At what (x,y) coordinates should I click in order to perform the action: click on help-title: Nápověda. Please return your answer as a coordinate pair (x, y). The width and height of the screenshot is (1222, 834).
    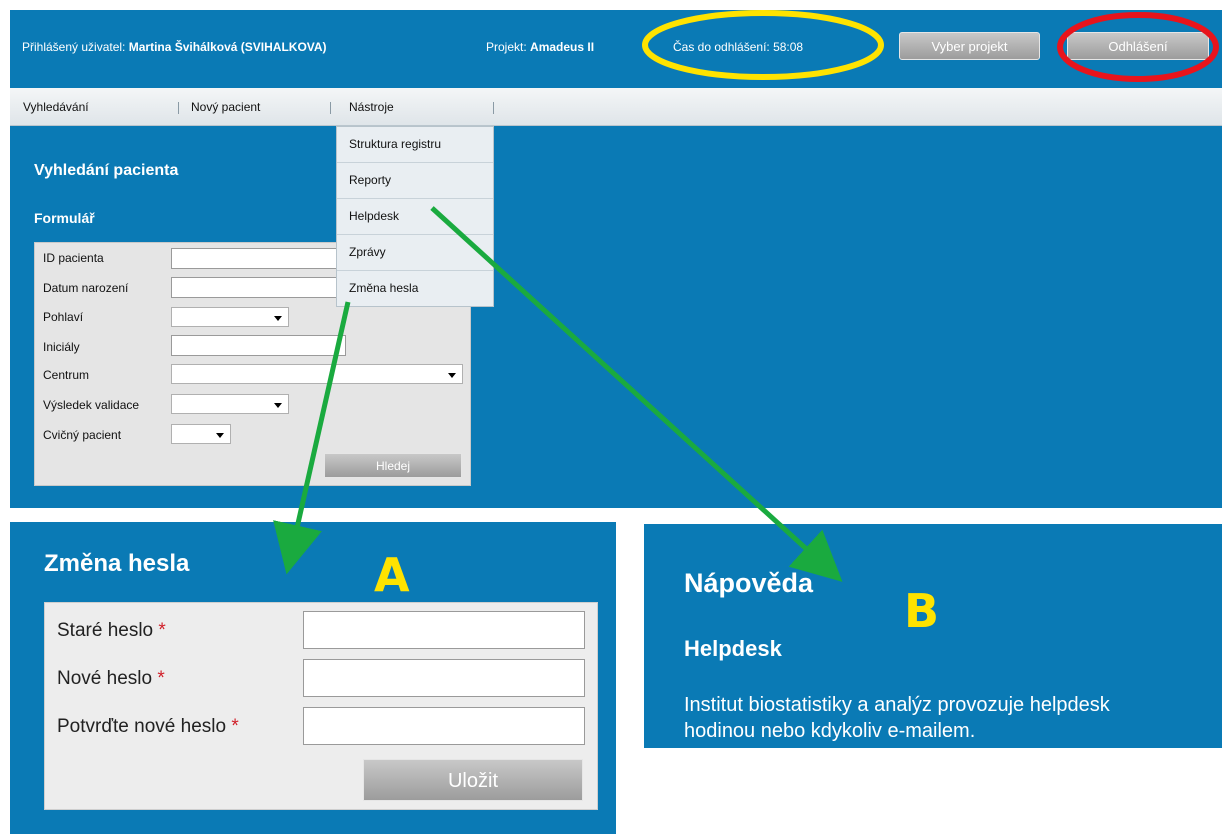
    Looking at the image, I should click on (749, 583).